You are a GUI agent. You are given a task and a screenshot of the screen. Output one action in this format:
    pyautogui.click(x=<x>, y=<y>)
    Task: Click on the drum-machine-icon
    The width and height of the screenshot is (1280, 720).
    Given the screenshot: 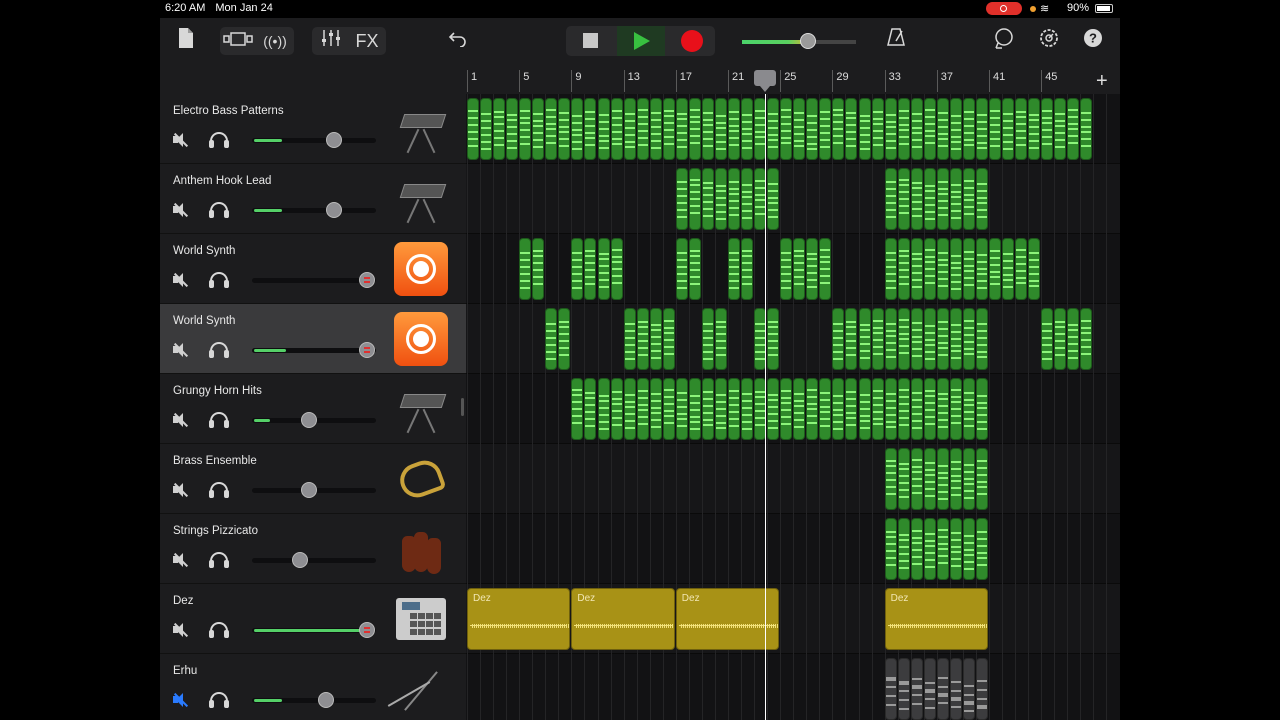 What is the action you would take?
    pyautogui.click(x=421, y=619)
    